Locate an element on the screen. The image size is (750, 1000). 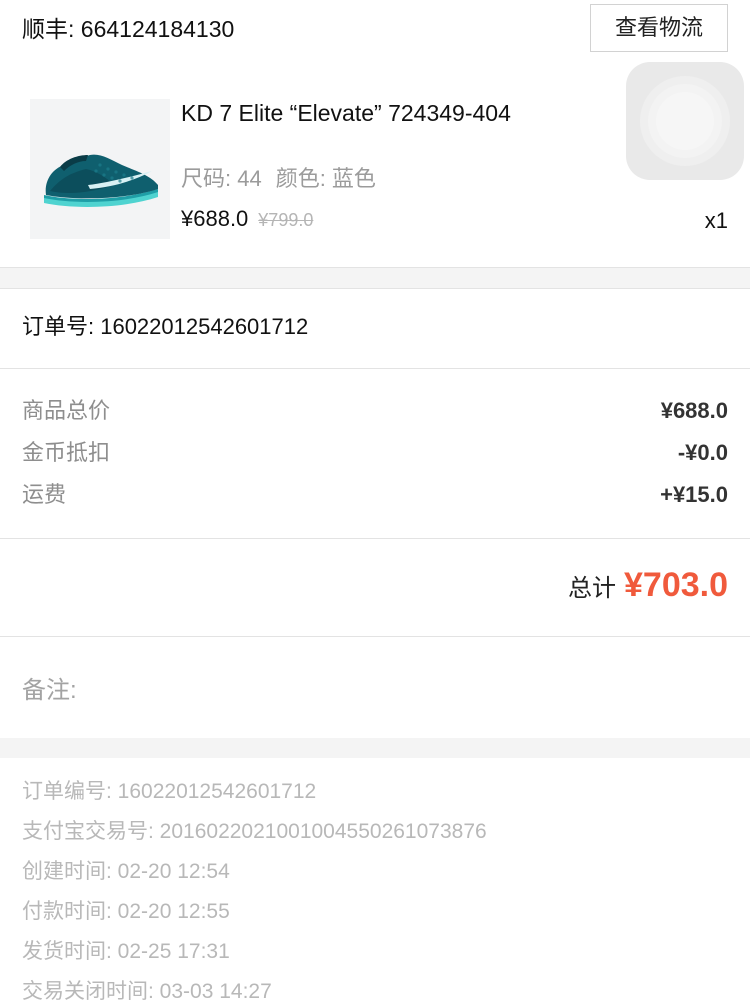
fee-row-coins: 金币抵扣 -¥0.0 is located at coordinates (375, 453).